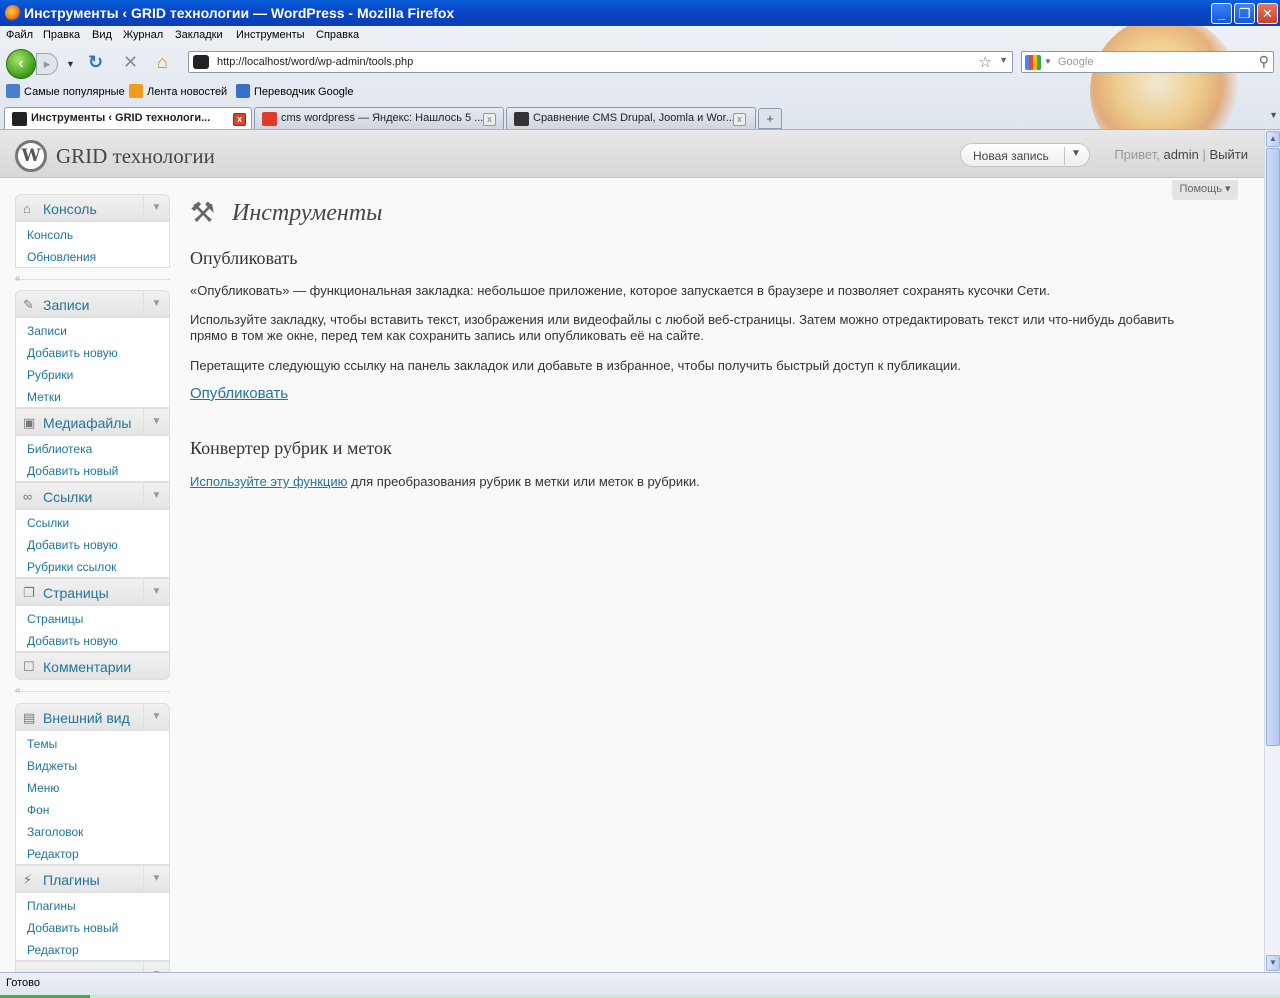 Image resolution: width=1280 pixels, height=998 pixels. What do you see at coordinates (38, 810) in the screenshot?
I see `submenu-item: Фон` at bounding box center [38, 810].